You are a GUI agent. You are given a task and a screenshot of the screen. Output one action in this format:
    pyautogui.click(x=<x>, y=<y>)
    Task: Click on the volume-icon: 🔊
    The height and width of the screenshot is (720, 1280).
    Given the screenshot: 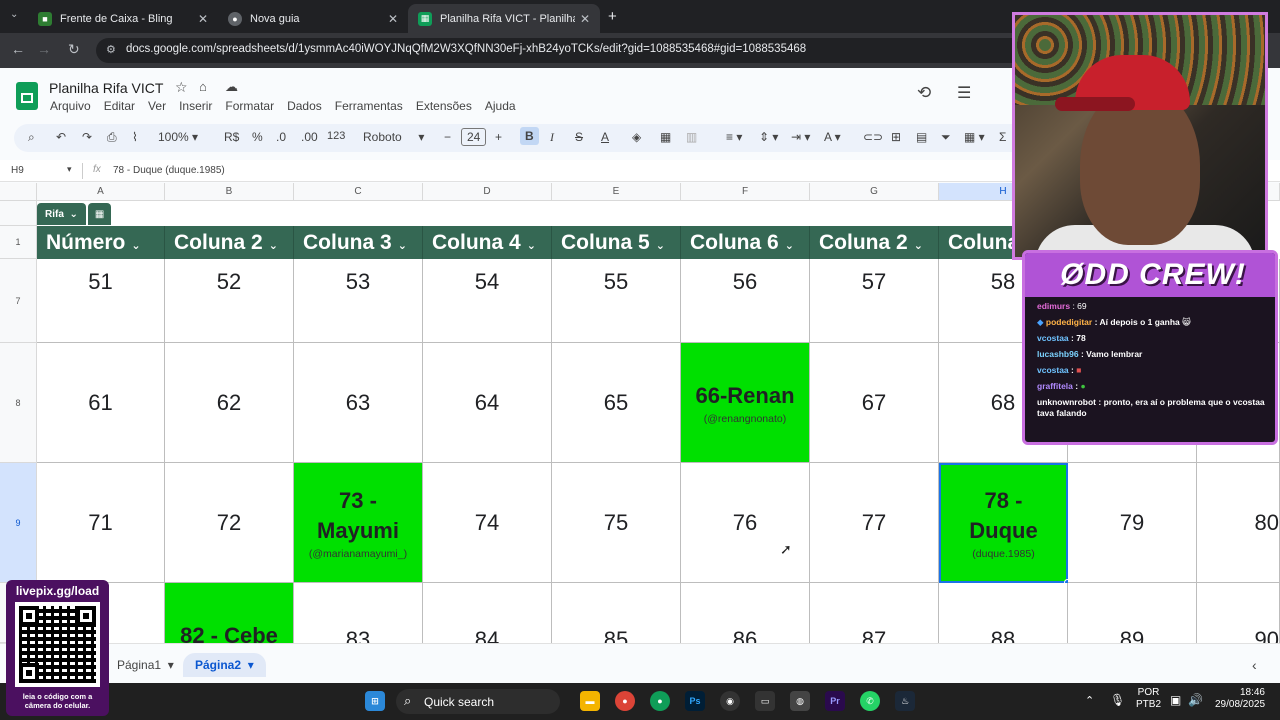 What is the action you would take?
    pyautogui.click(x=1195, y=700)
    